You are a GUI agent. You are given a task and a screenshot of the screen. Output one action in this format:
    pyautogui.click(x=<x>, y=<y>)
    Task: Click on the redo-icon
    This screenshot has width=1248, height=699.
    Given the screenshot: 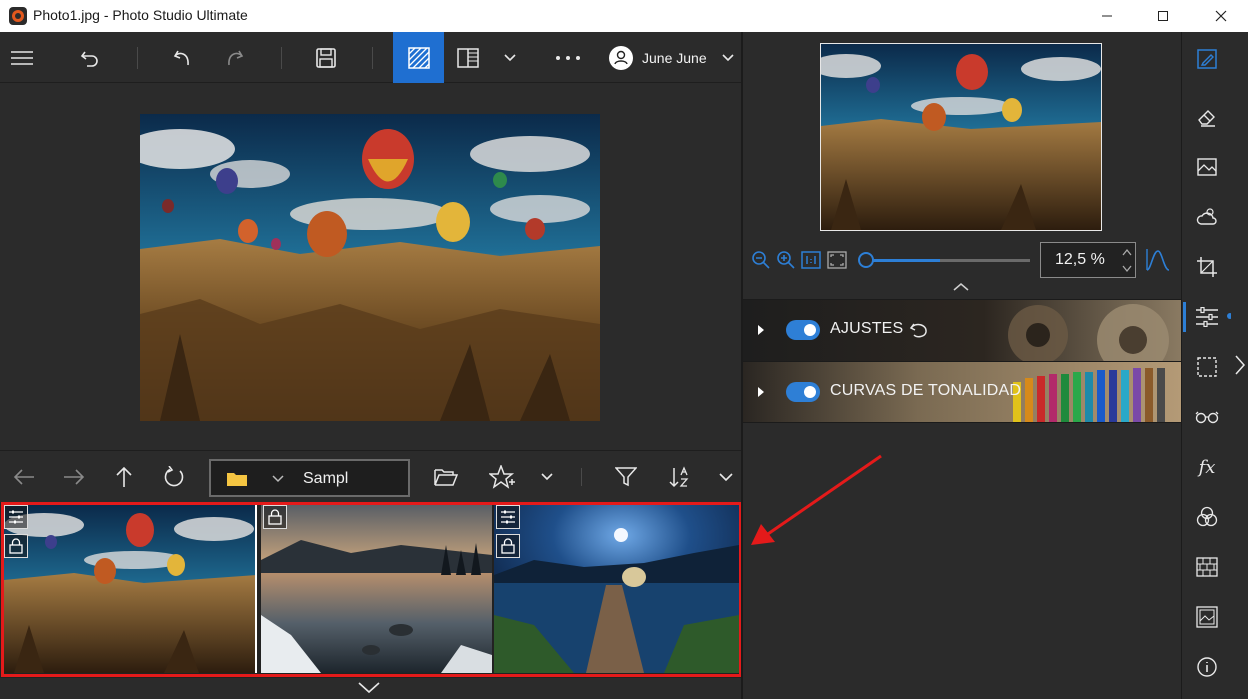 What is the action you would take?
    pyautogui.click(x=235, y=58)
    